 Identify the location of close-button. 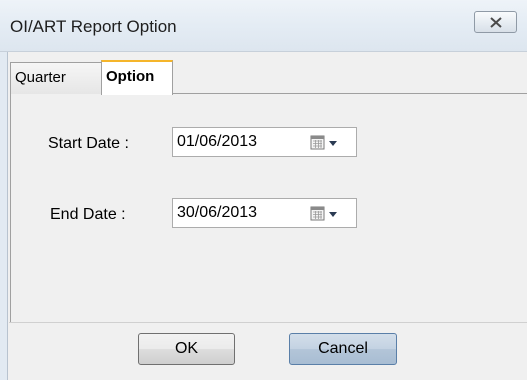
(495, 22).